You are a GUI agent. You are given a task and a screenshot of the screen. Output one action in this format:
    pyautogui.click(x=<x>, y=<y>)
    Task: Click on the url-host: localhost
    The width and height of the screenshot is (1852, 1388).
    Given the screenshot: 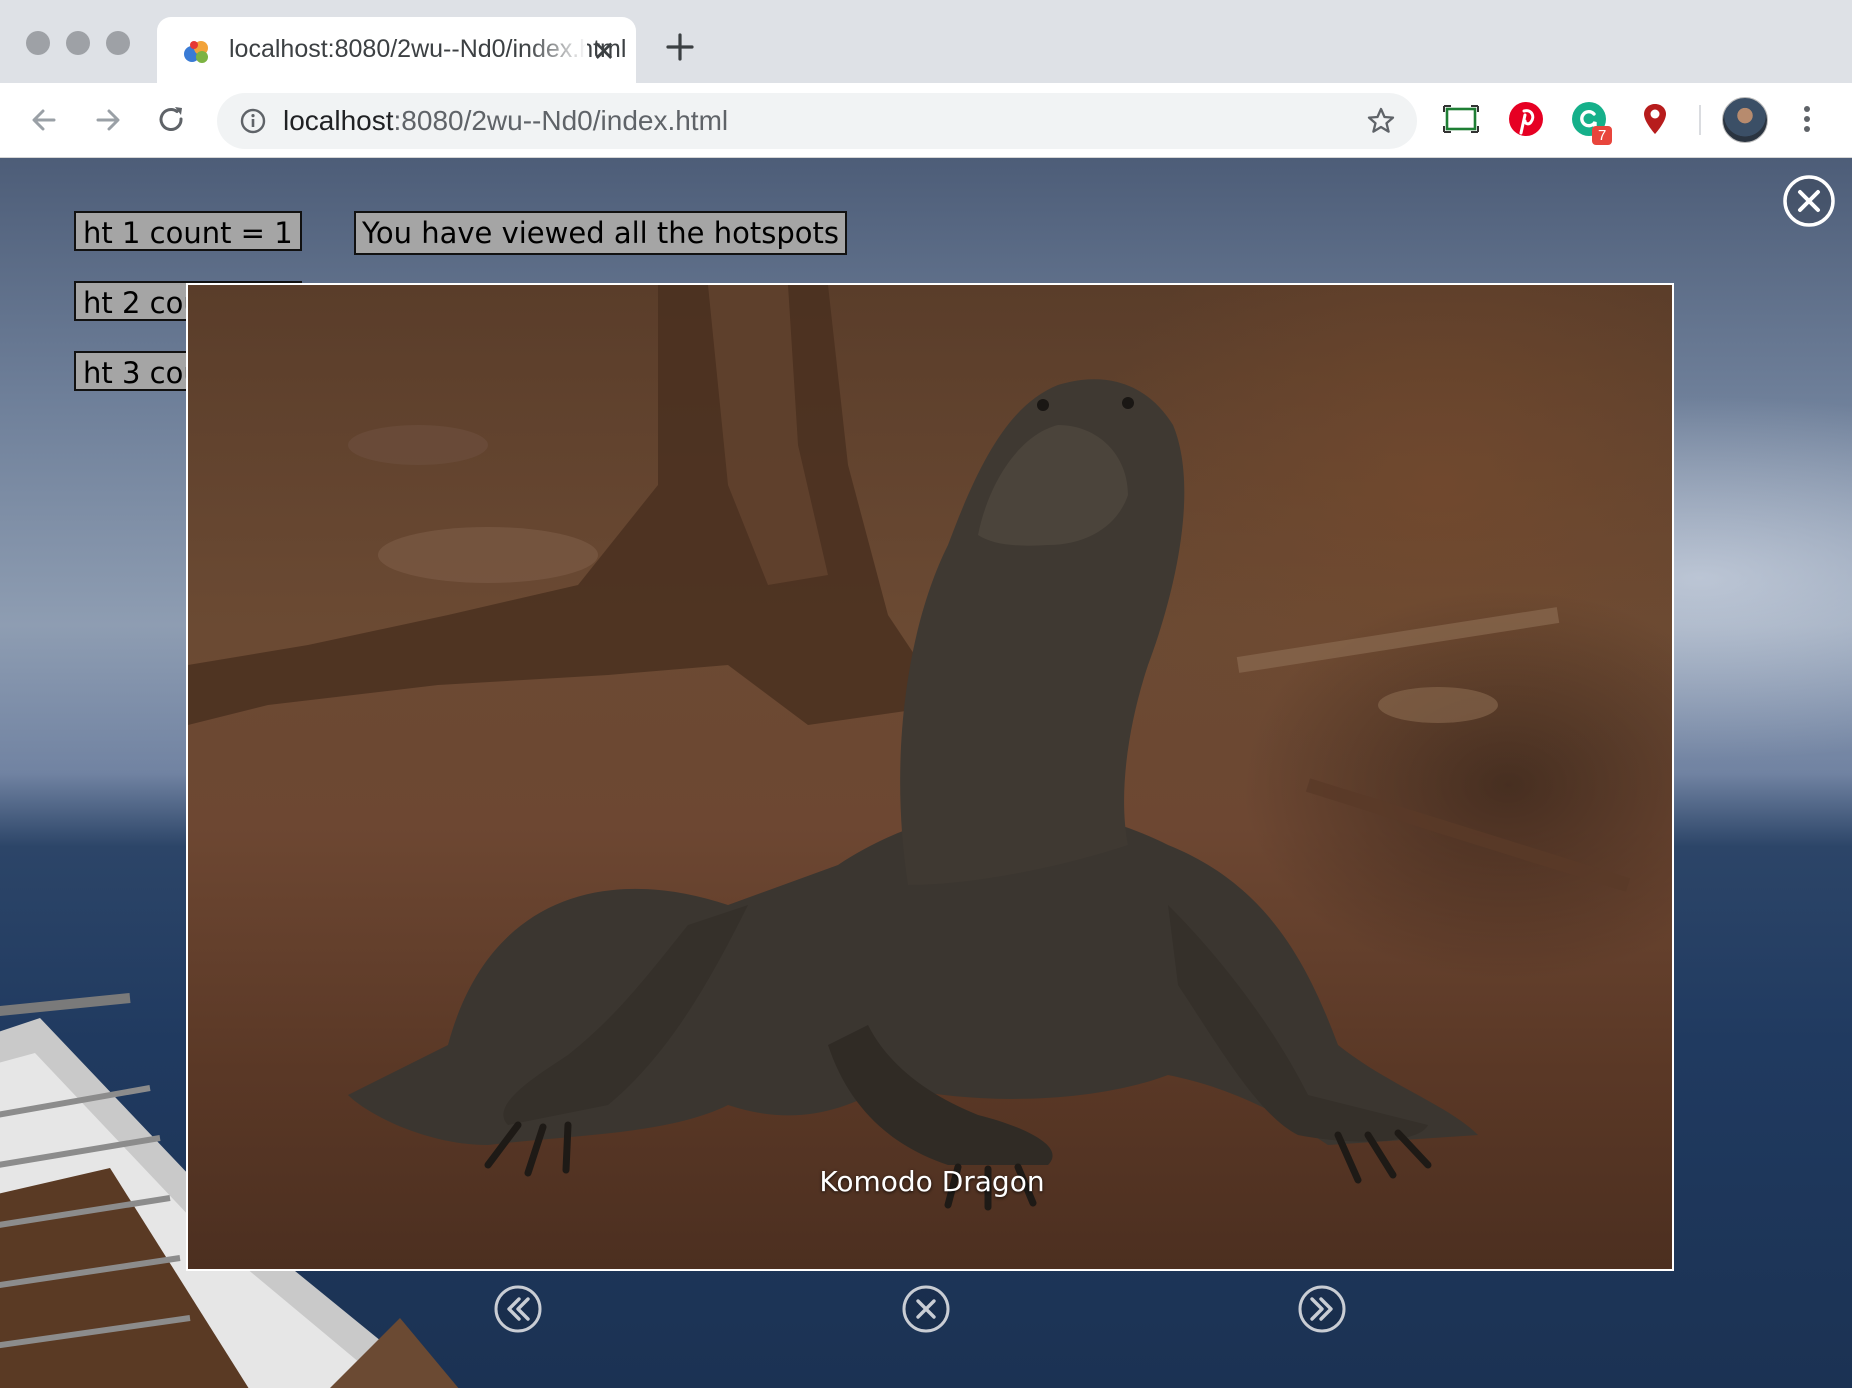 What is the action you would take?
    pyautogui.click(x=338, y=120)
    